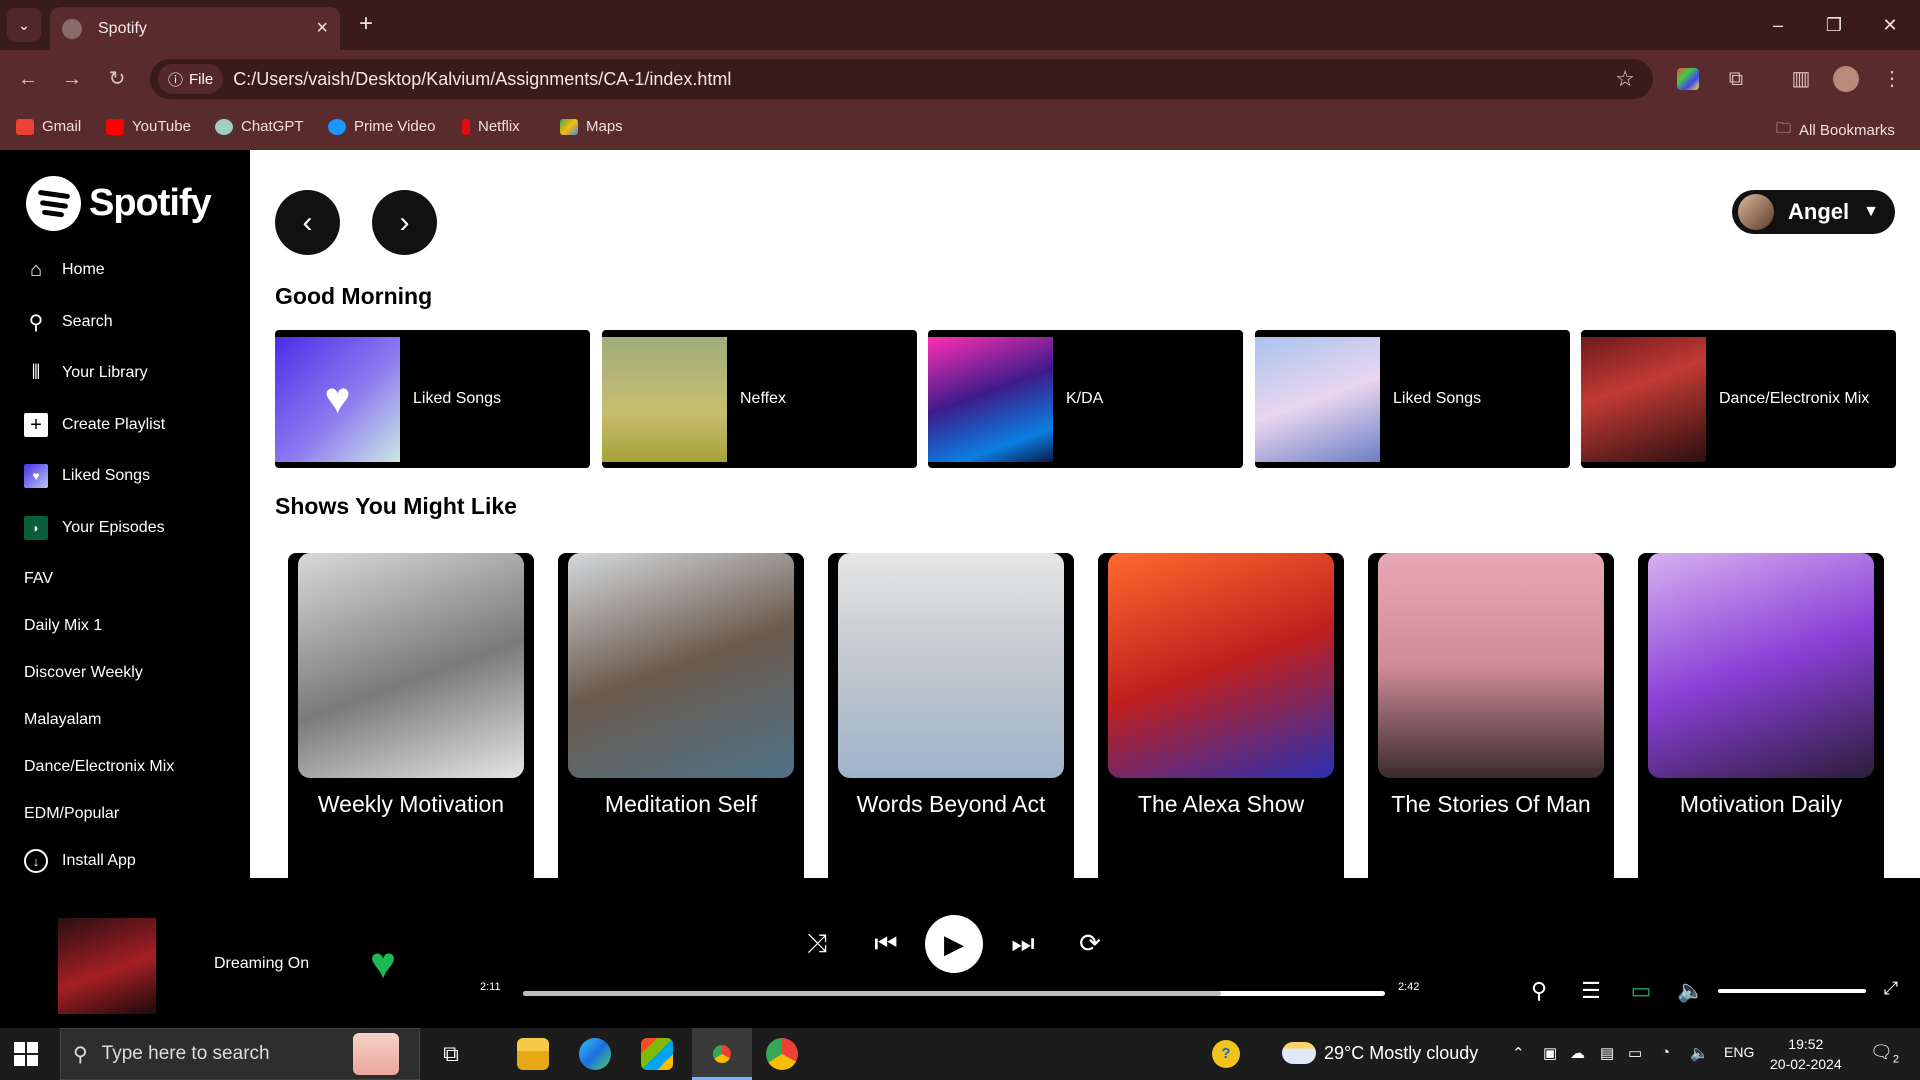 This screenshot has height=1080, width=1920. I want to click on gmail-icon, so click(25, 126).